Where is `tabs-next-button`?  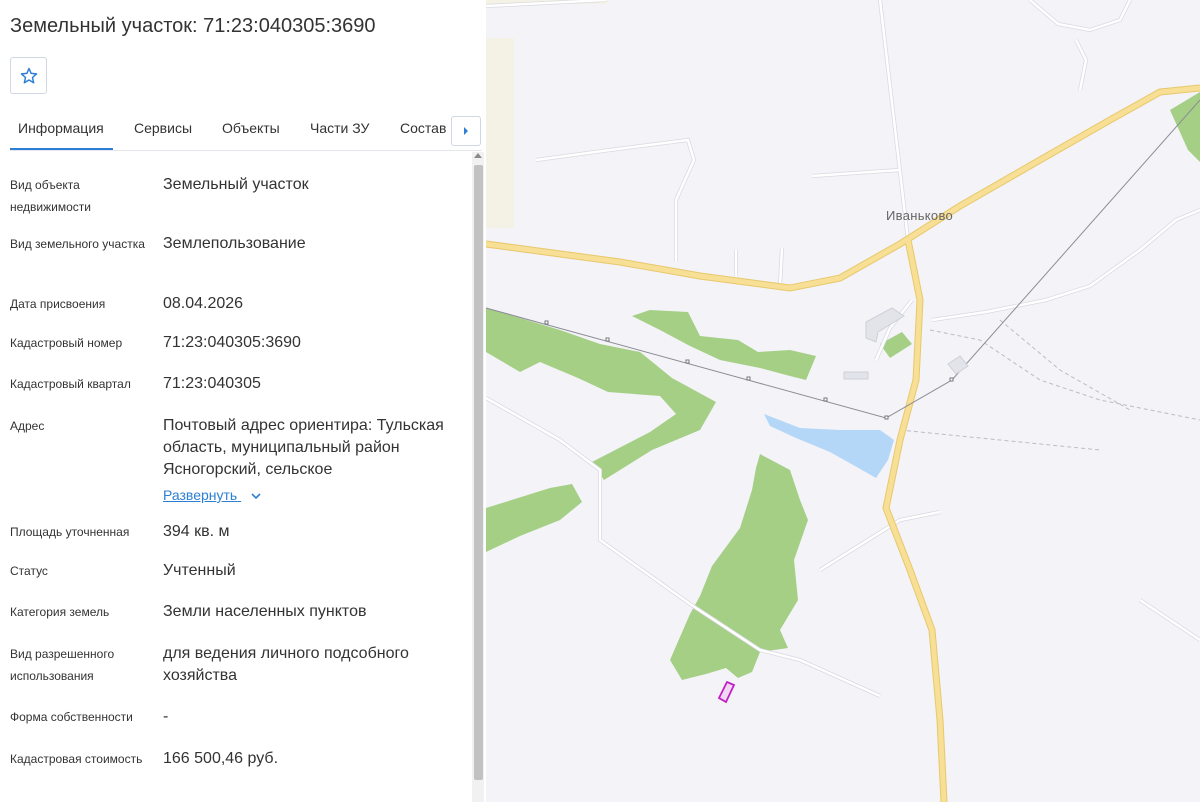
tabs-next-button is located at coordinates (466, 131).